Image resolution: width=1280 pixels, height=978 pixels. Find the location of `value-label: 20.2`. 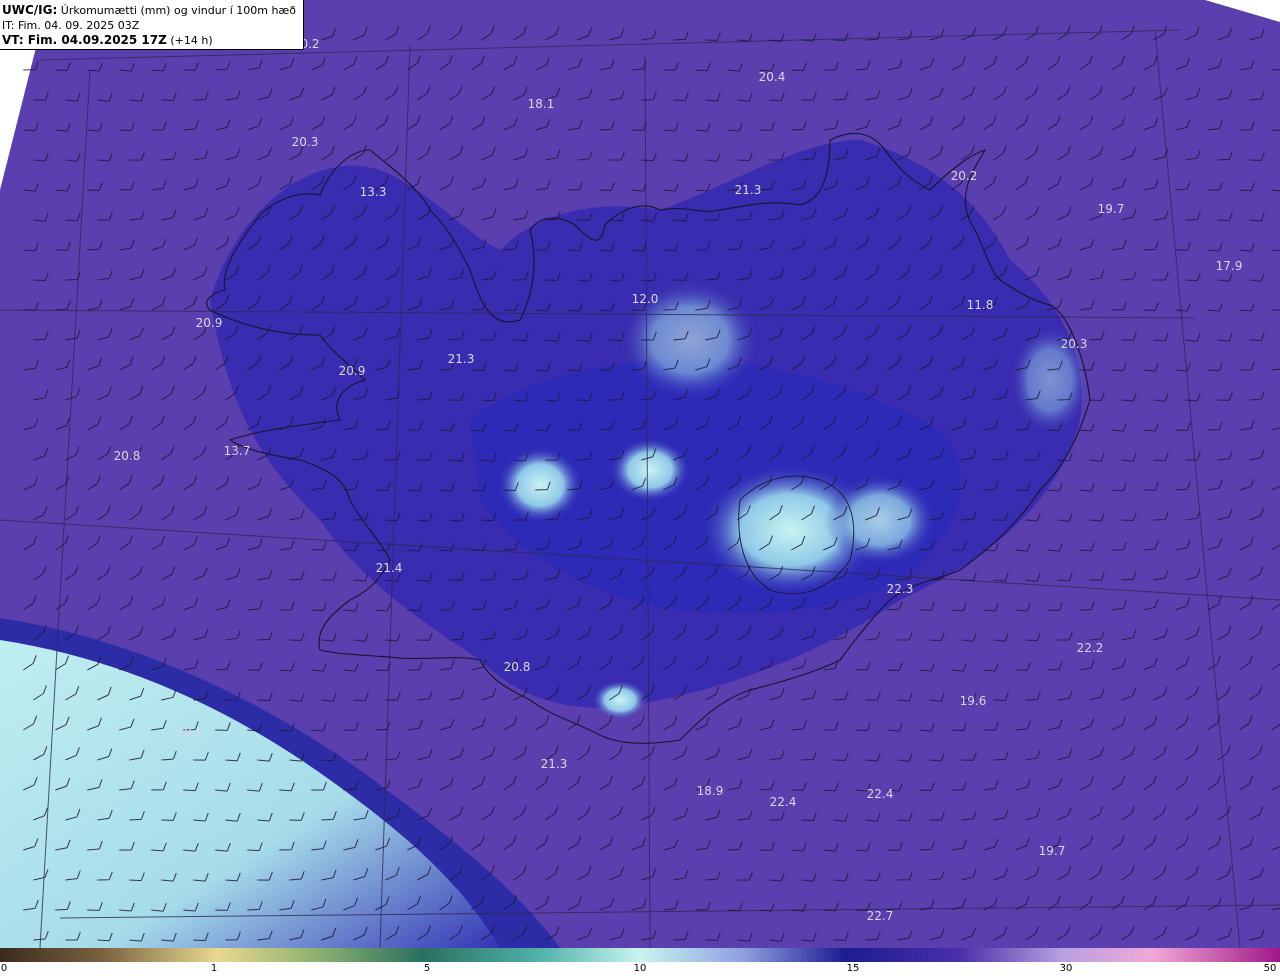

value-label: 20.2 is located at coordinates (964, 176).